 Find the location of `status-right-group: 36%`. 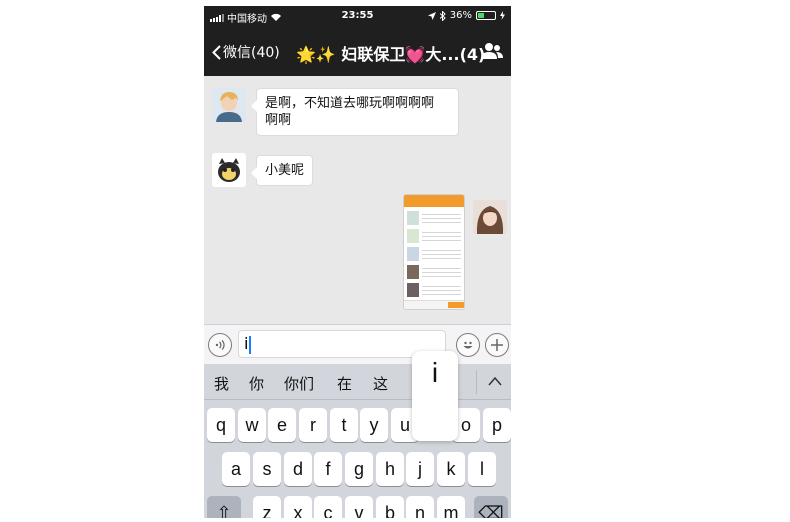

status-right-group: 36% is located at coordinates (466, 15).